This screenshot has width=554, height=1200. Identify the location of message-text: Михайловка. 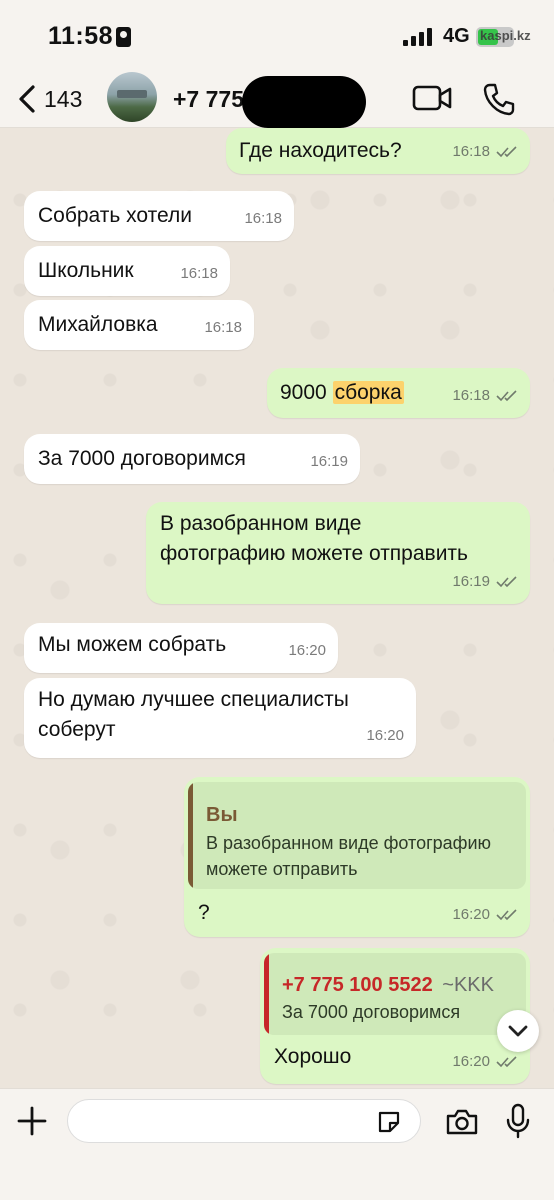
(98, 324).